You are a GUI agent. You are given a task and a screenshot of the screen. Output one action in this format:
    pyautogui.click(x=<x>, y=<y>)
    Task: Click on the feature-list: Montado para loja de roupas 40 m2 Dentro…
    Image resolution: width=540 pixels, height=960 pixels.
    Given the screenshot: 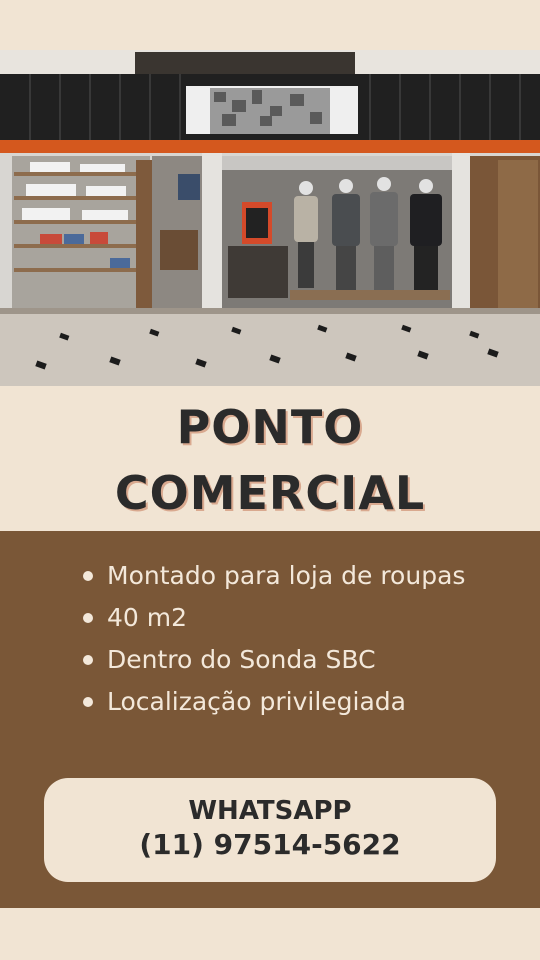 What is the action you would take?
    pyautogui.click(x=300, y=639)
    